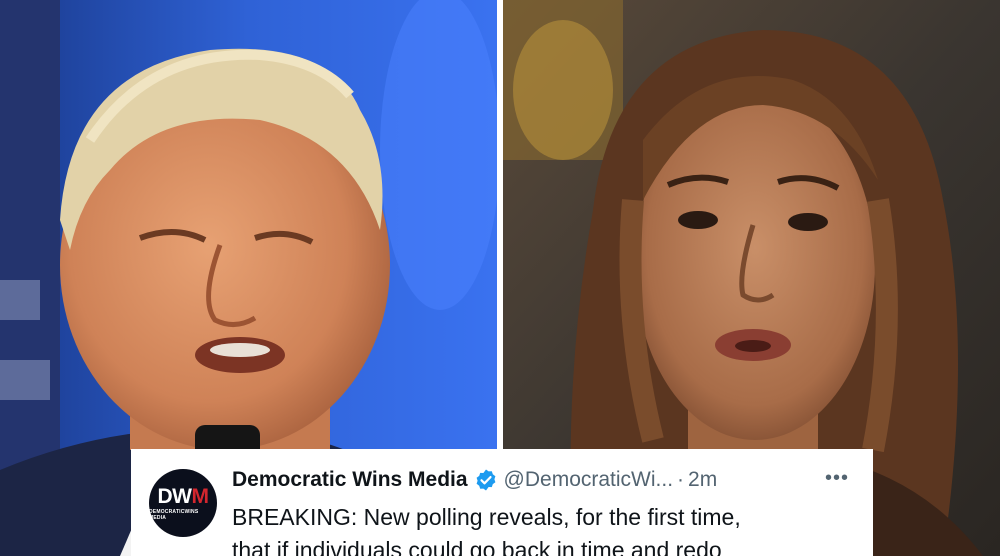 The image size is (1000, 556). Describe the element at coordinates (837, 478) in the screenshot. I see `more-horizontal-icon: •••` at that location.